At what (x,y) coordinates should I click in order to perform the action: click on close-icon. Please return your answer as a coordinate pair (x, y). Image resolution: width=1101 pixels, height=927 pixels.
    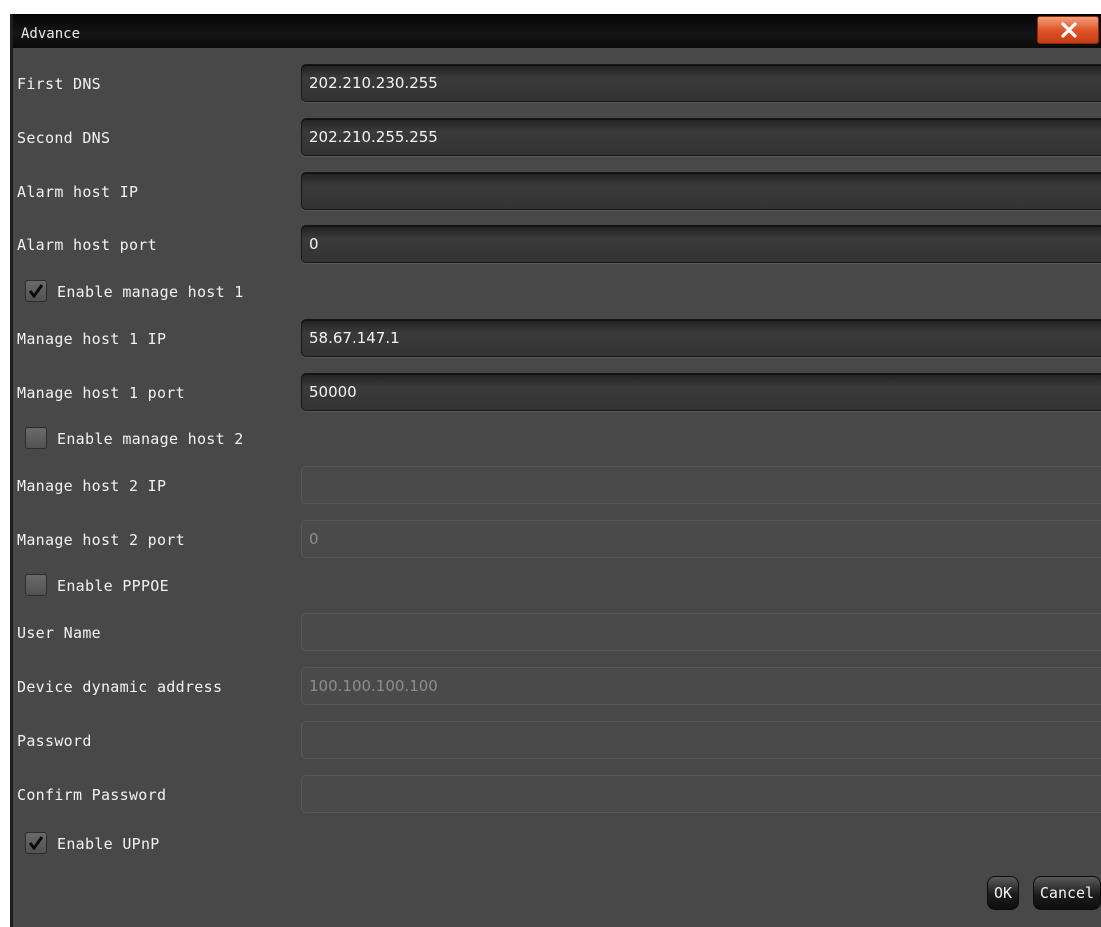
    Looking at the image, I should click on (1069, 30).